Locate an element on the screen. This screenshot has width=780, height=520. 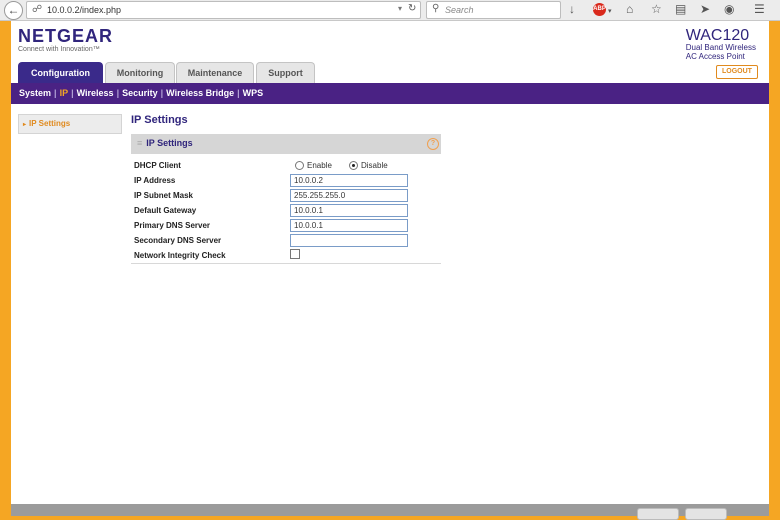
url-text: 10.0.0.2/index.php is located at coordinates (84, 10).